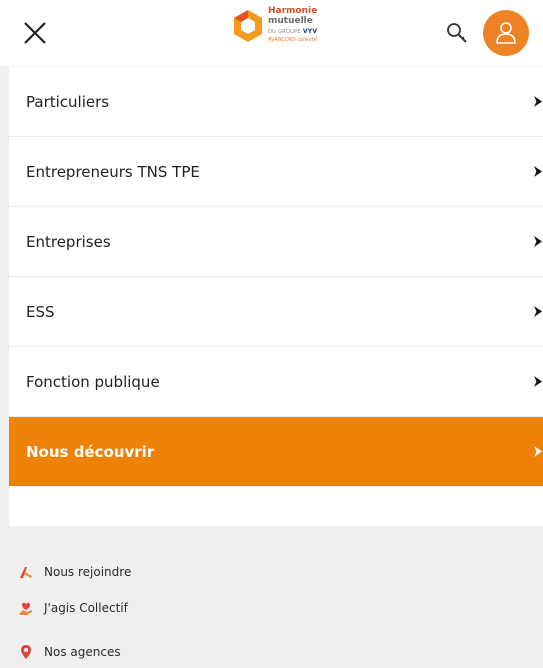 Image resolution: width=543 pixels, height=668 pixels. I want to click on close-icon, so click(35, 33).